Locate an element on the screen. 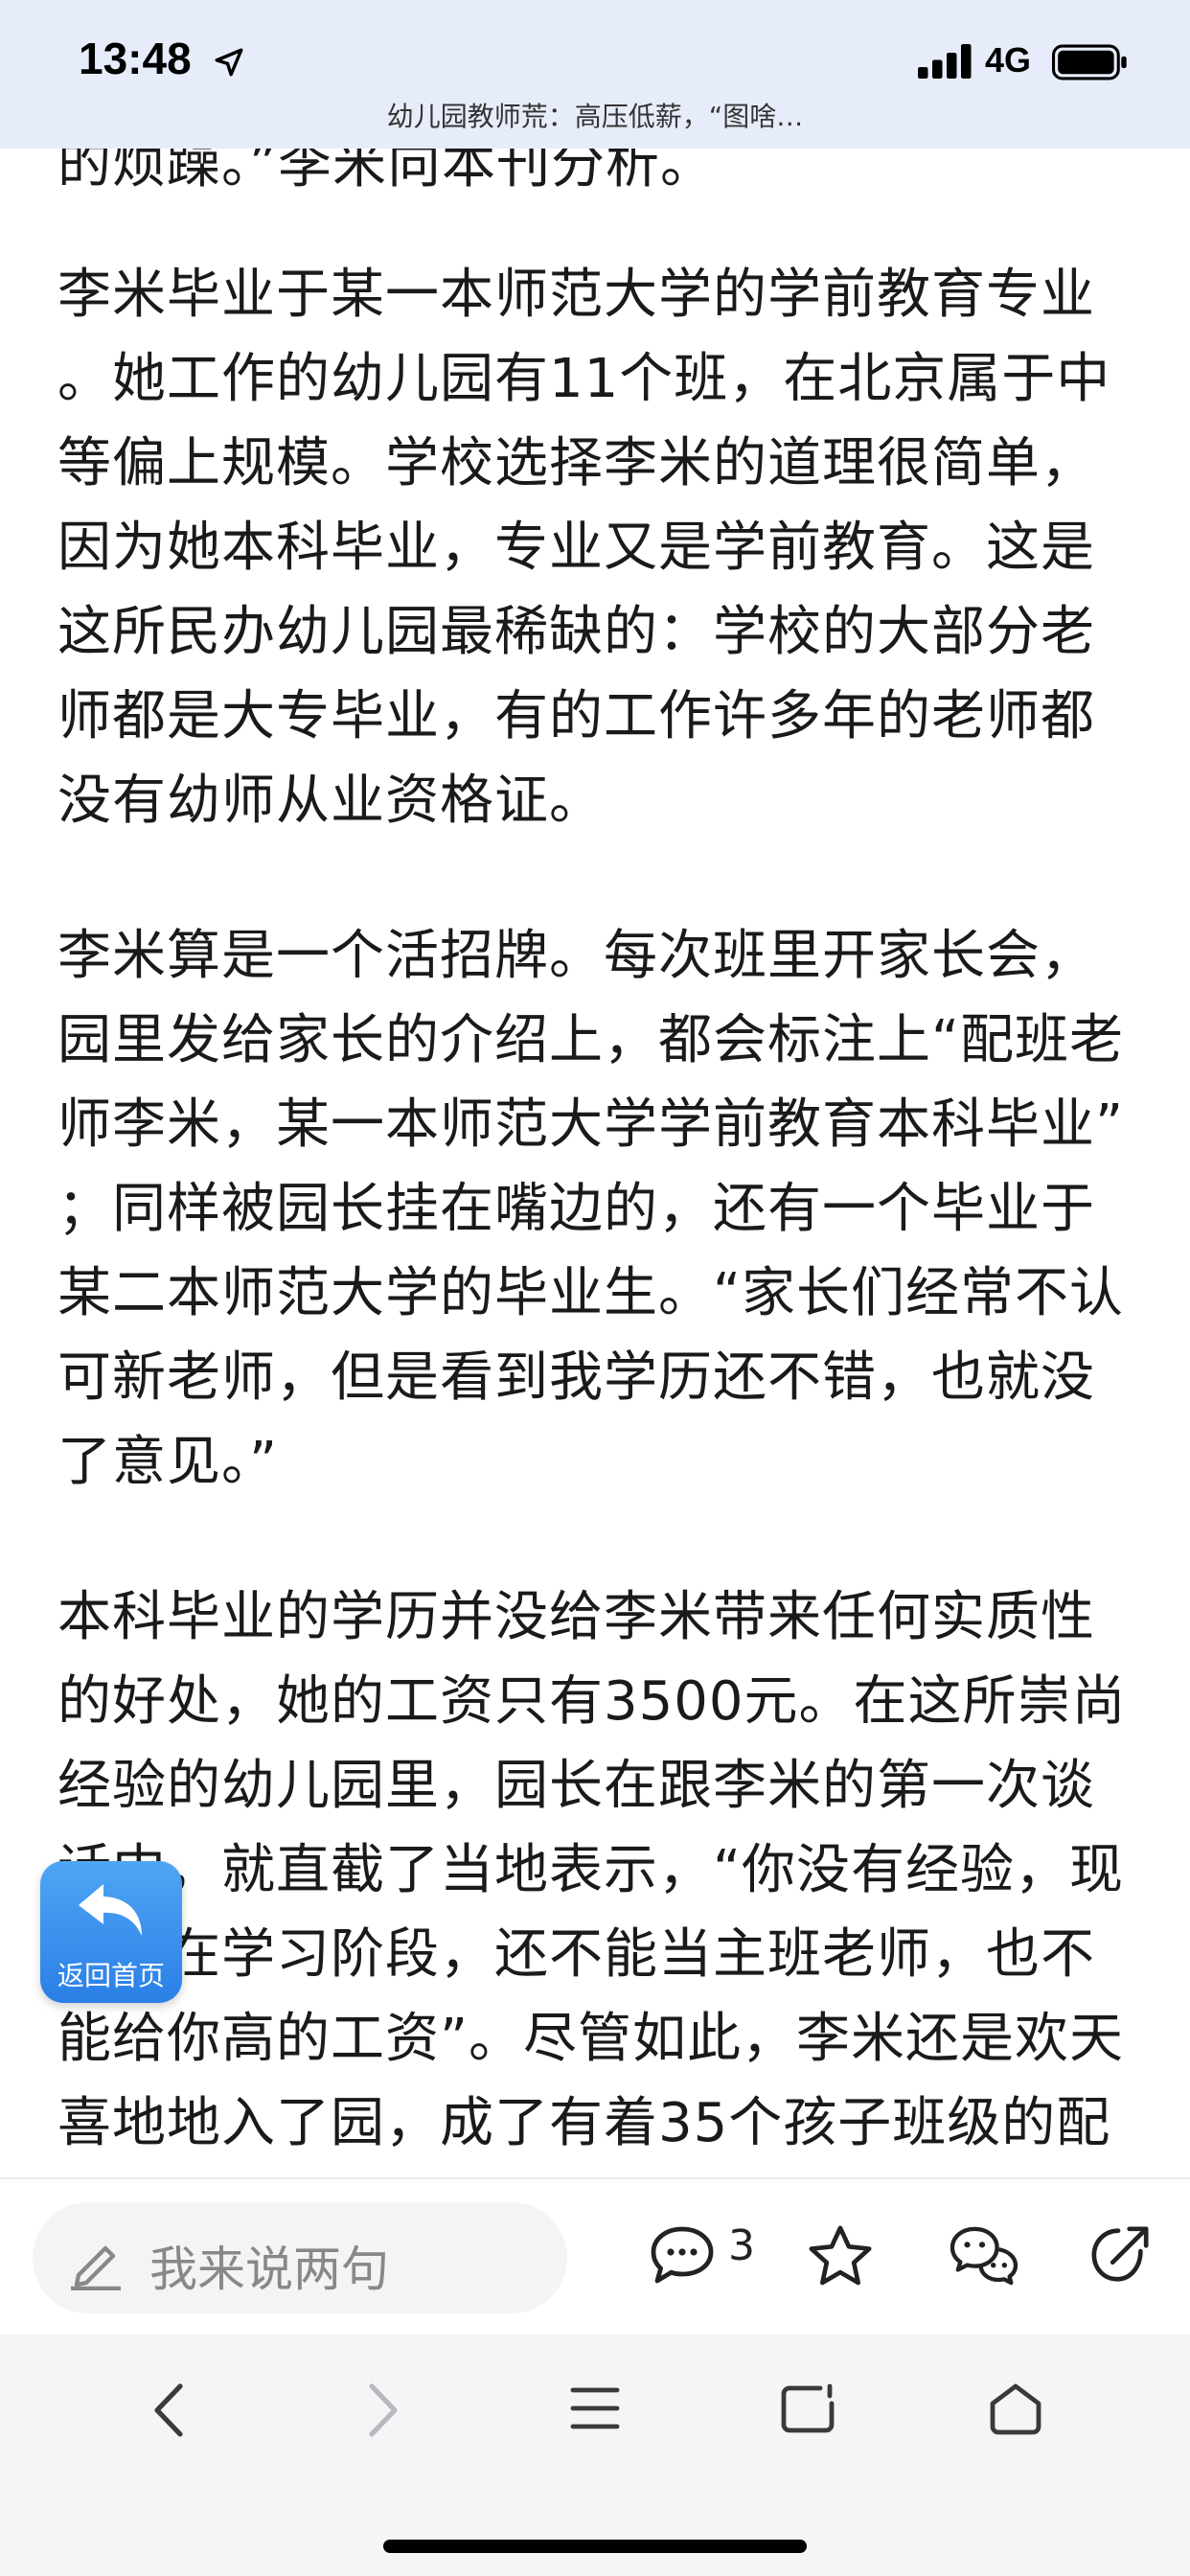 This screenshot has width=1190, height=2576. article-line: 李米毕业于某一本师范大学的学前教育专业 is located at coordinates (576, 295).